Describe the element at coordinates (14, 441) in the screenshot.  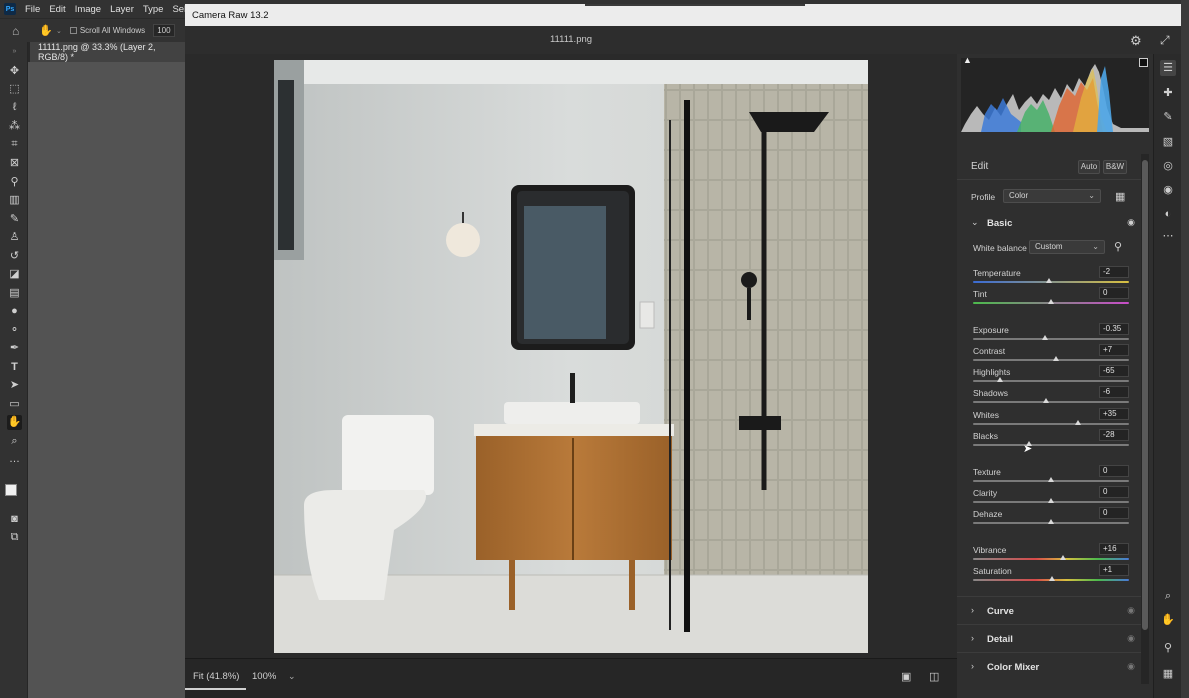
I see `zoom-tool-icon: ⌕` at that location.